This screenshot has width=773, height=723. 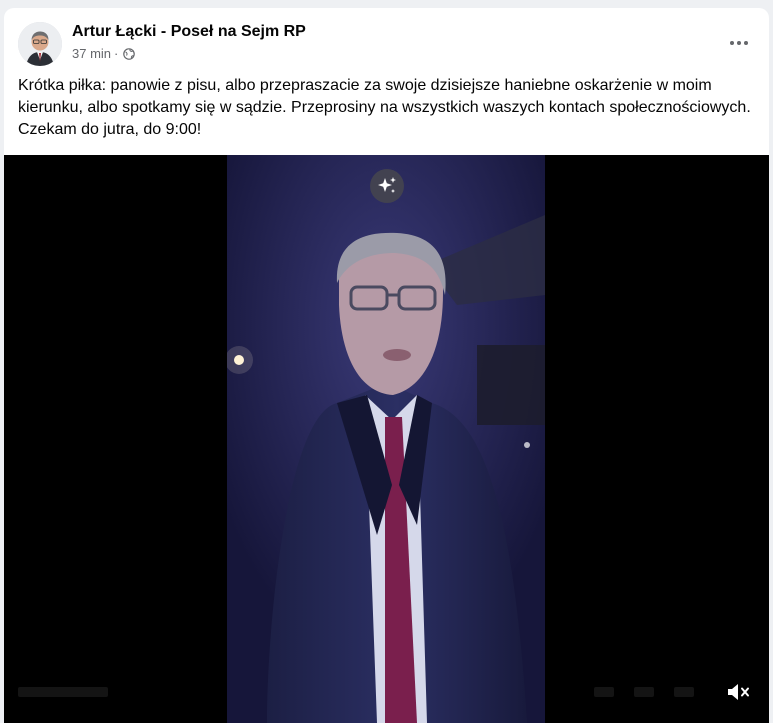 What do you see at coordinates (644, 692) in the screenshot?
I see `fullscreen-icon-faded` at bounding box center [644, 692].